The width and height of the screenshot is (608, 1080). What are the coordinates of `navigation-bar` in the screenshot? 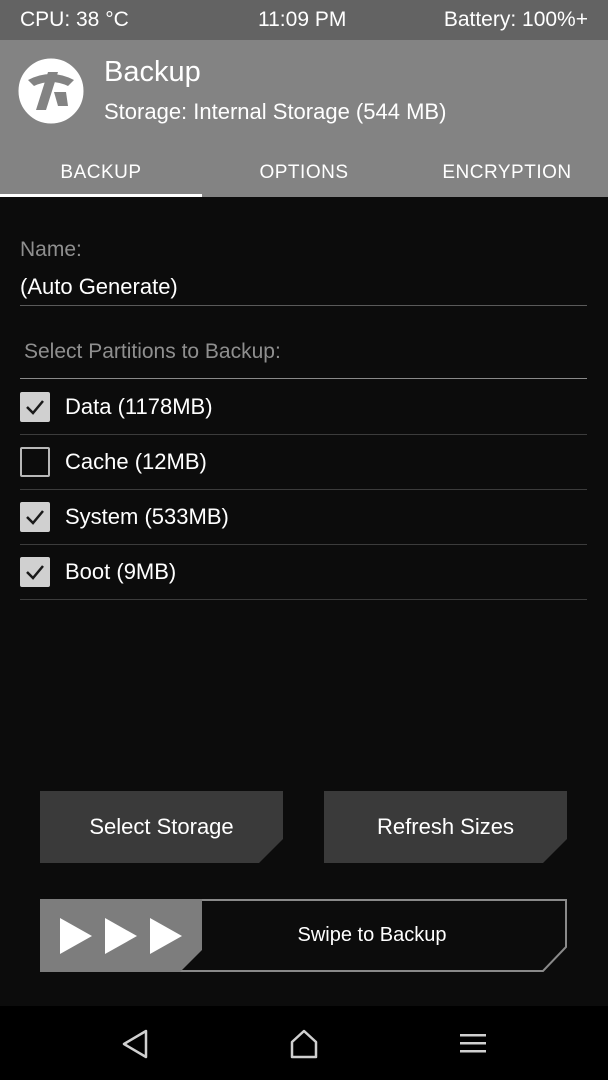 It's located at (304, 1043).